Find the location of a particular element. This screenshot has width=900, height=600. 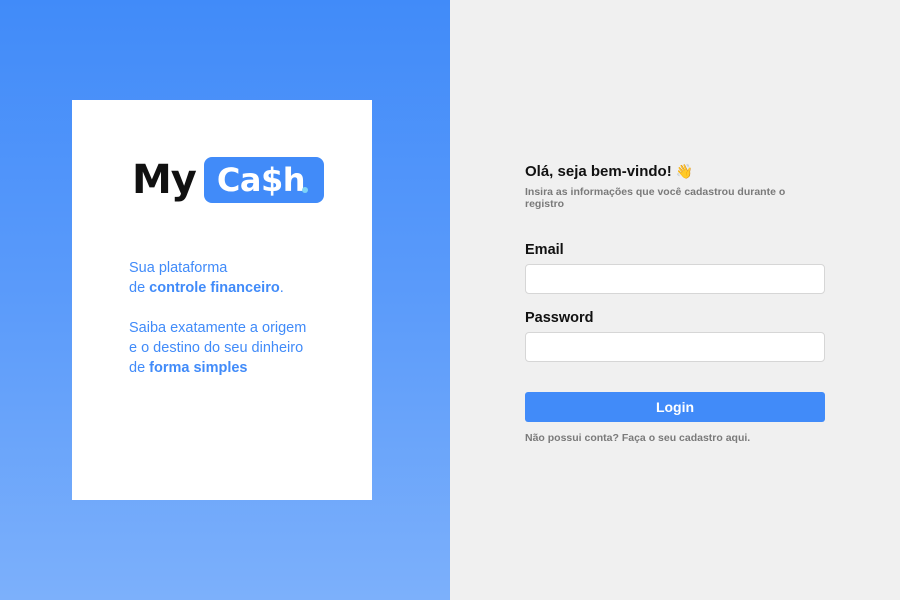

greeting-title: Olá, seja bem-vindo! 👋 is located at coordinates (675, 171).